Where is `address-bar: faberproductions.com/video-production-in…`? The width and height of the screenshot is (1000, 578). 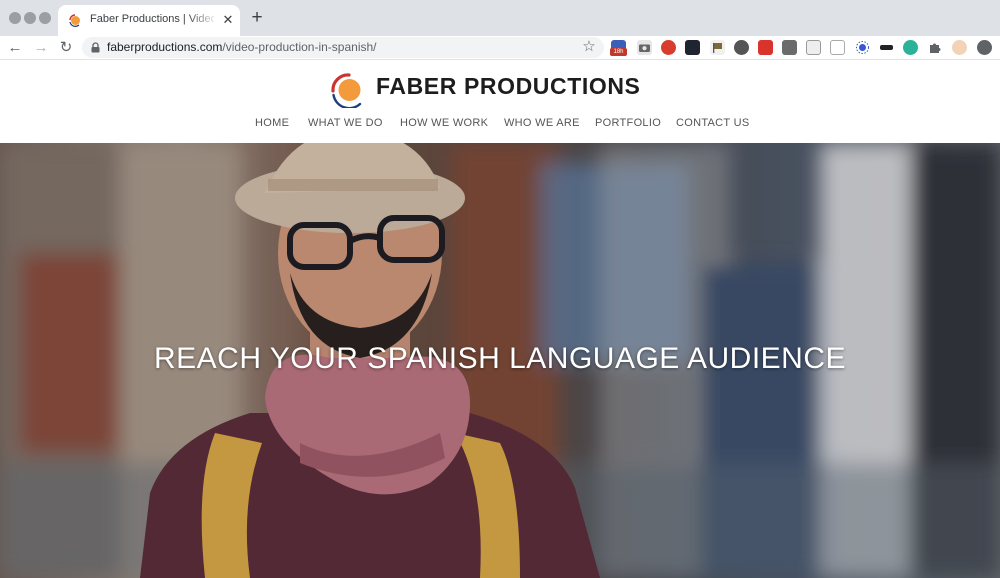
address-bar: faberproductions.com/video-production-in… is located at coordinates (343, 47).